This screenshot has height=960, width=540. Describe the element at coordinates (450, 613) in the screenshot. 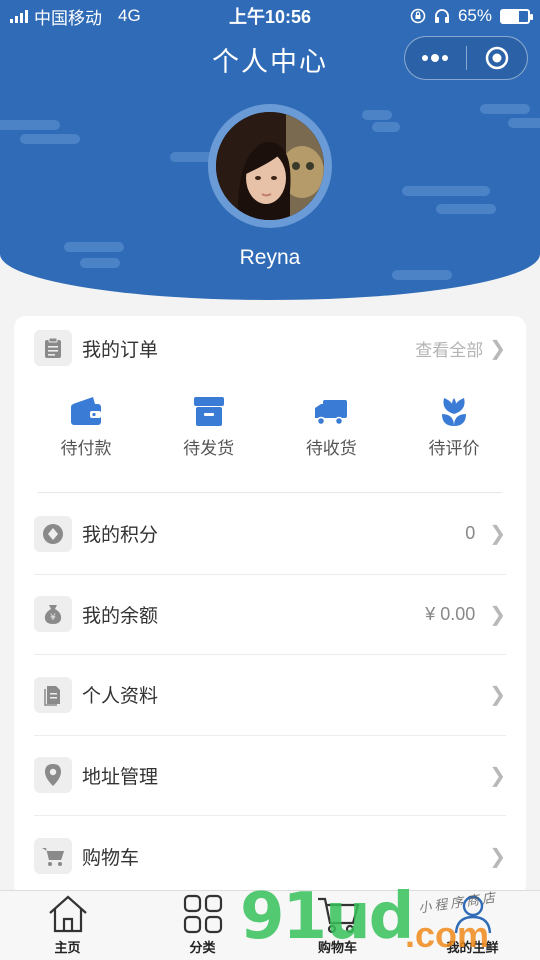

I see `balance-value: ¥ 0.00` at that location.